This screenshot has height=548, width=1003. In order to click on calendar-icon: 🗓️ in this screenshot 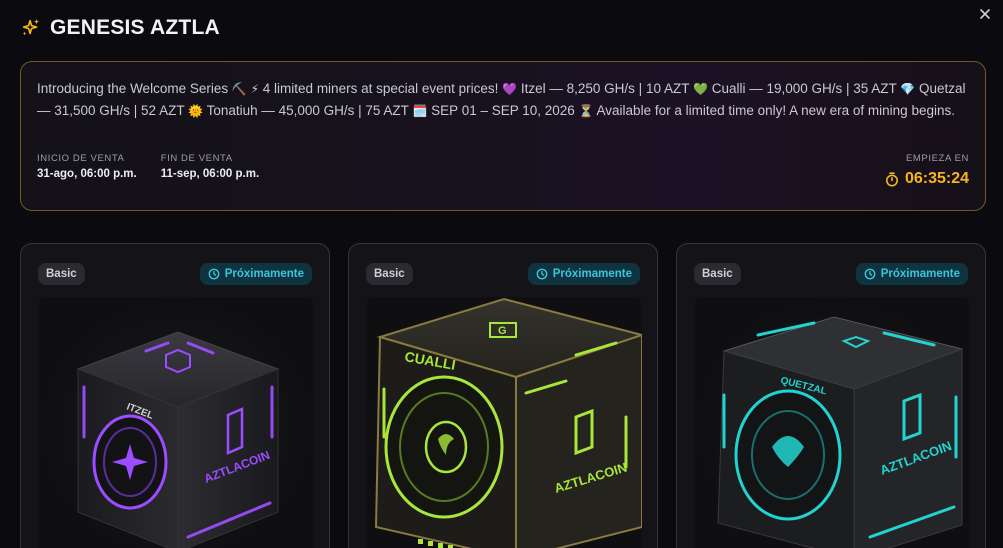, I will do `click(420, 111)`.